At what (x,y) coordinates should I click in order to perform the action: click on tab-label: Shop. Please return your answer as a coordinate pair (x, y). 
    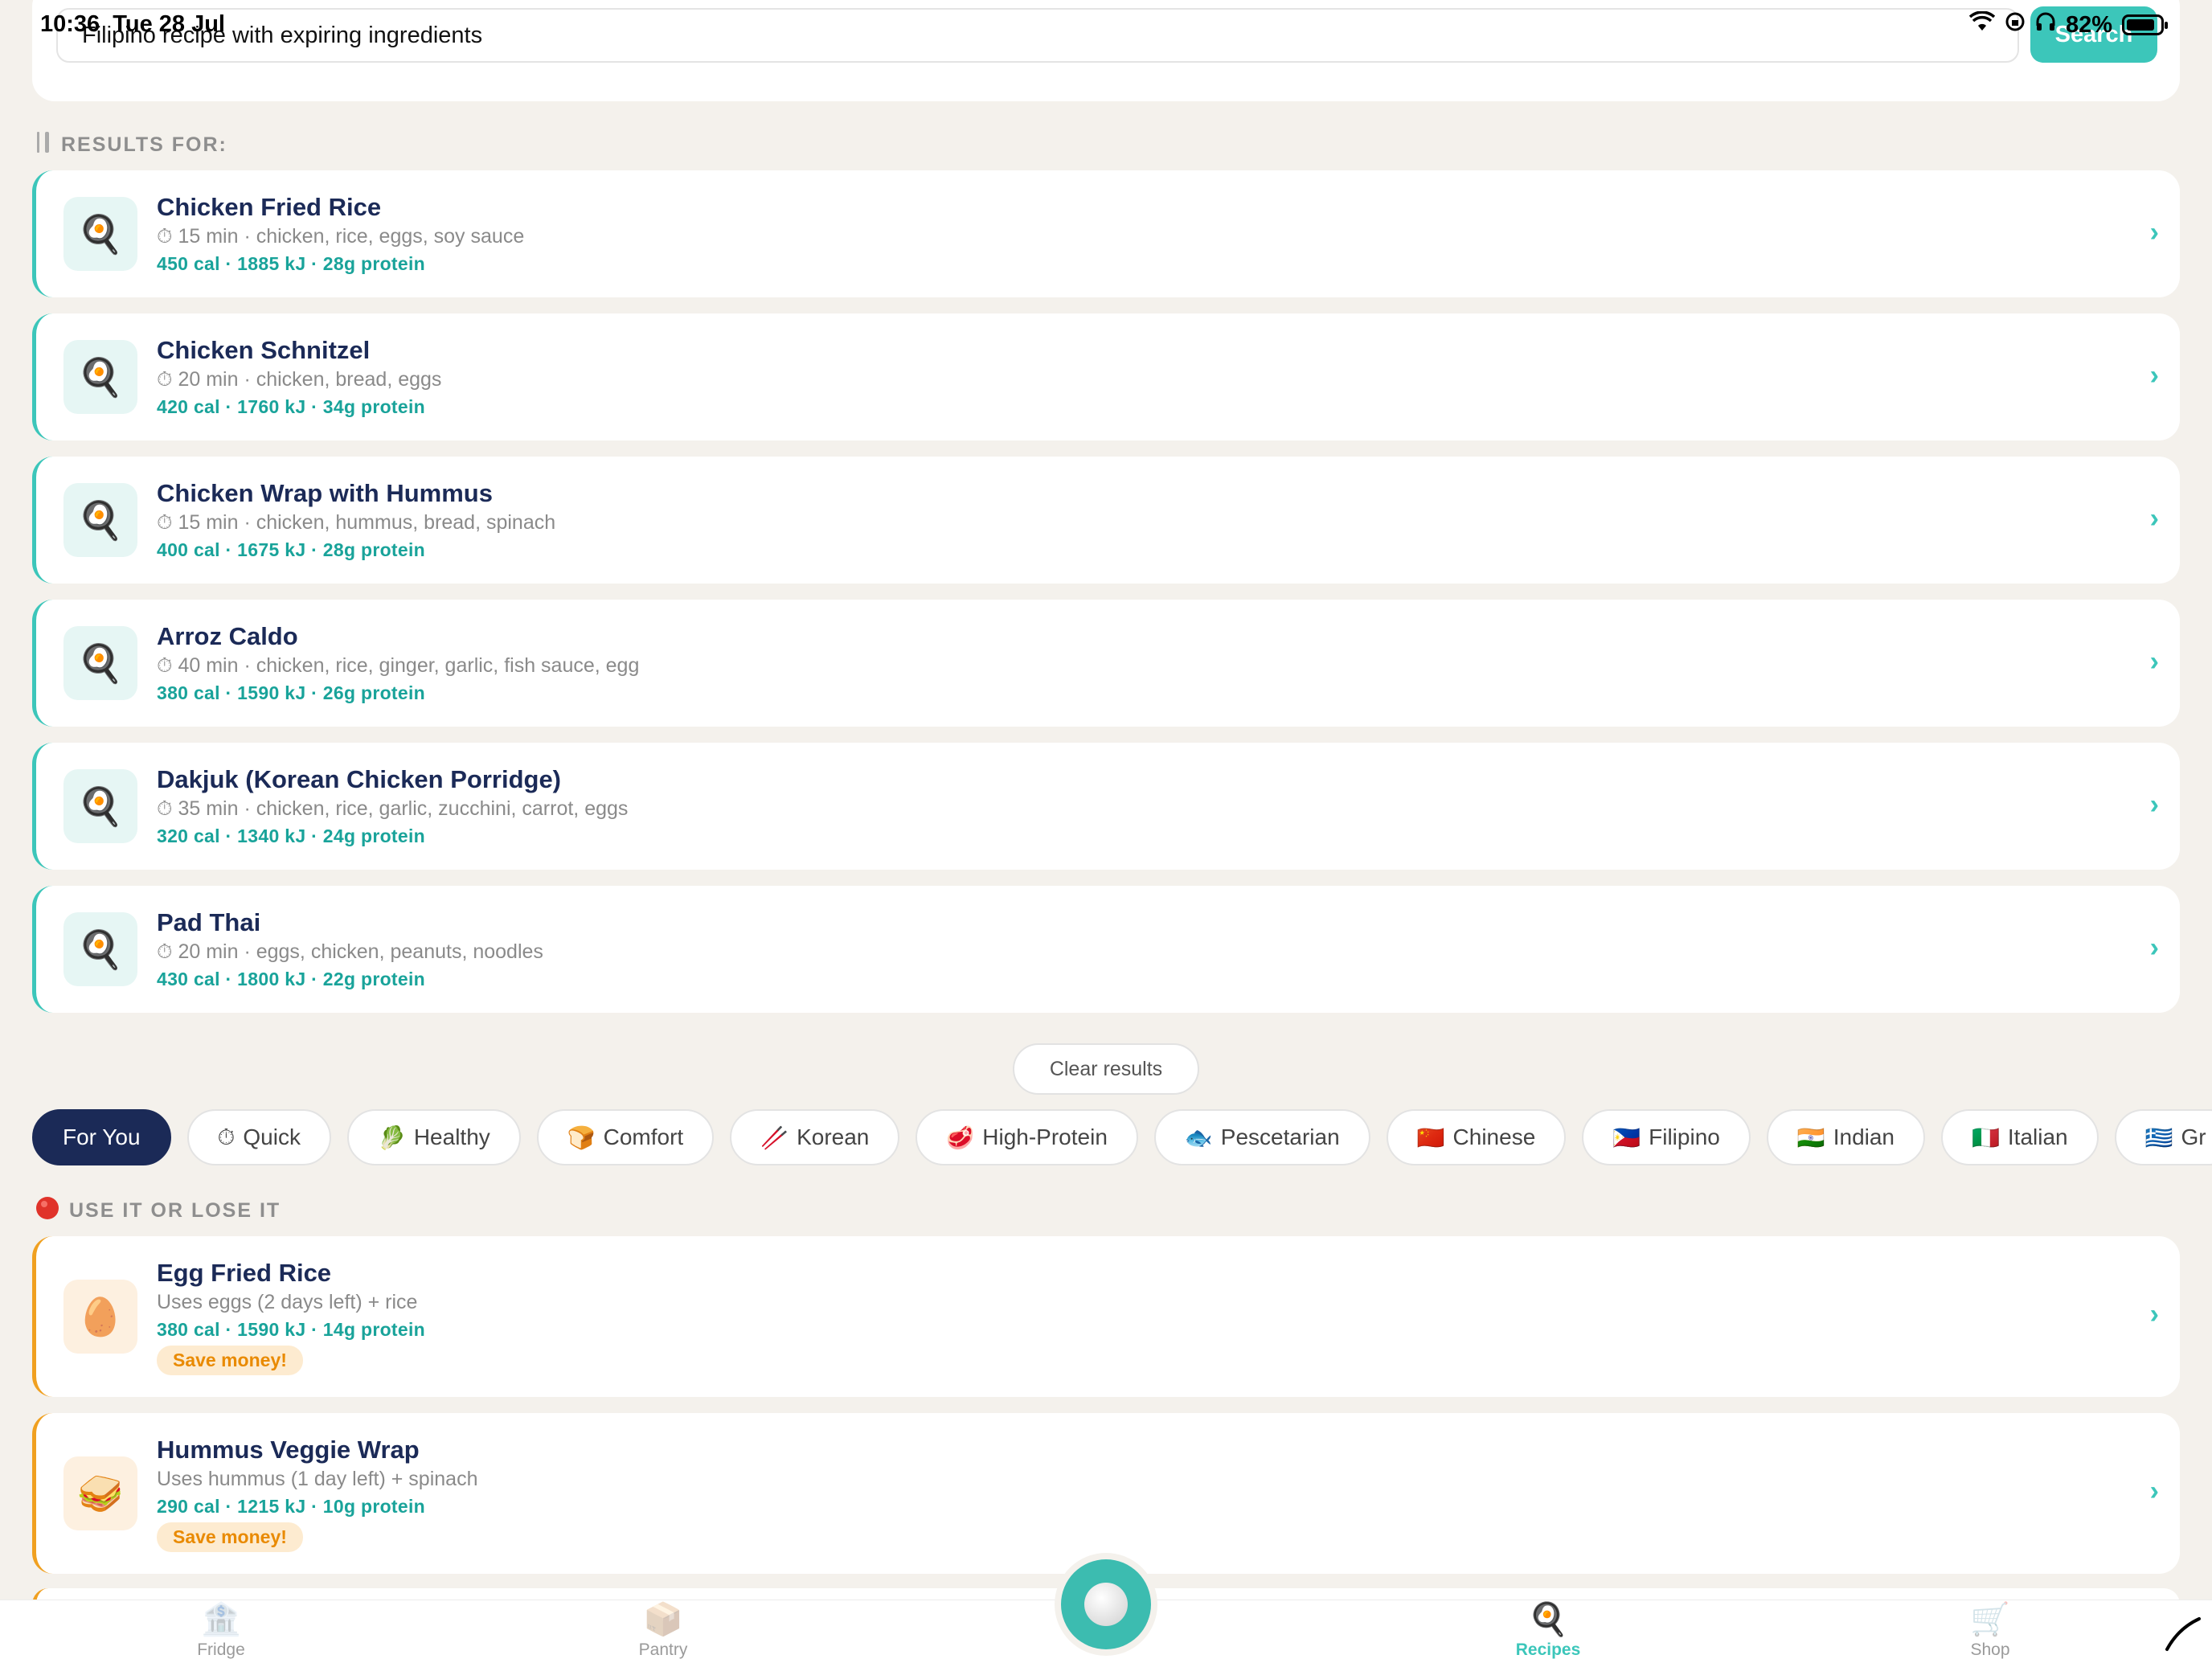
    Looking at the image, I should click on (1990, 1650).